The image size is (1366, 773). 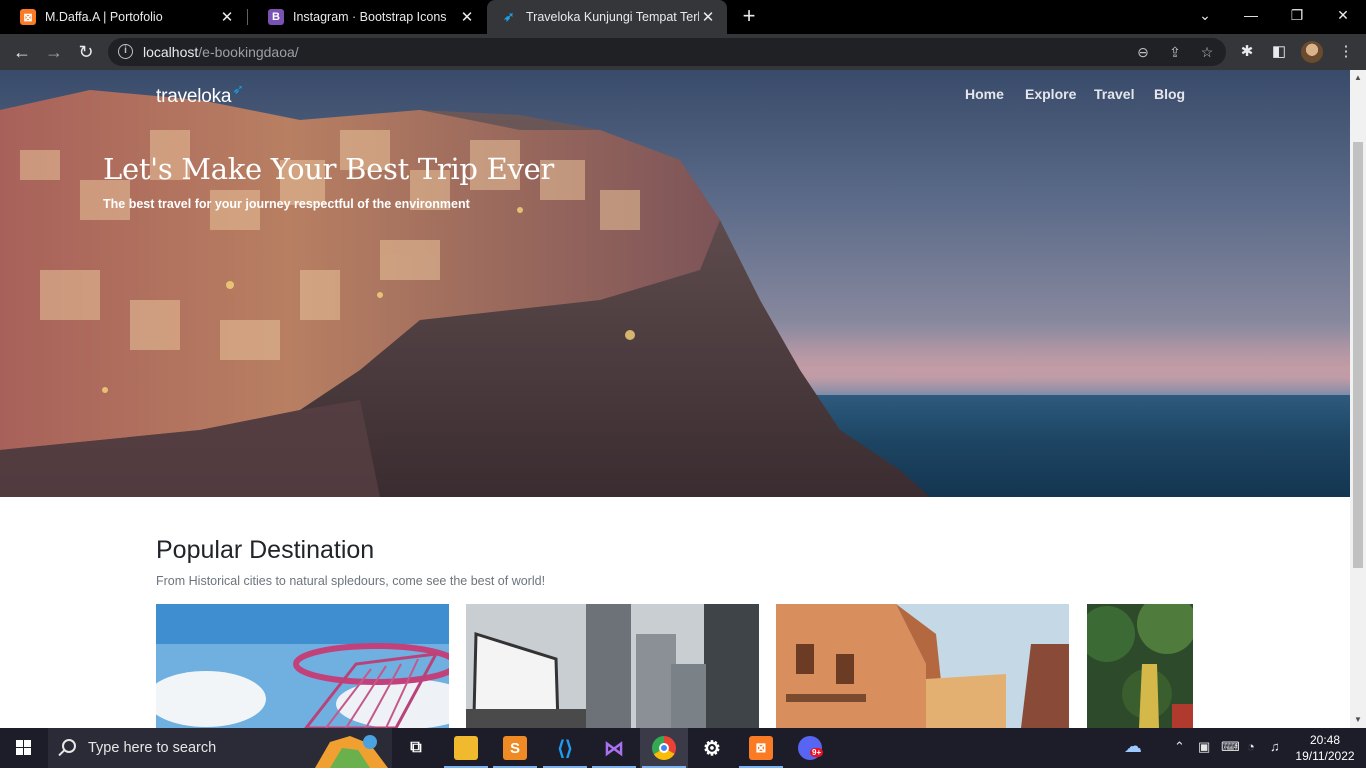 I want to click on singapore-gardens-photo, so click(x=302, y=666).